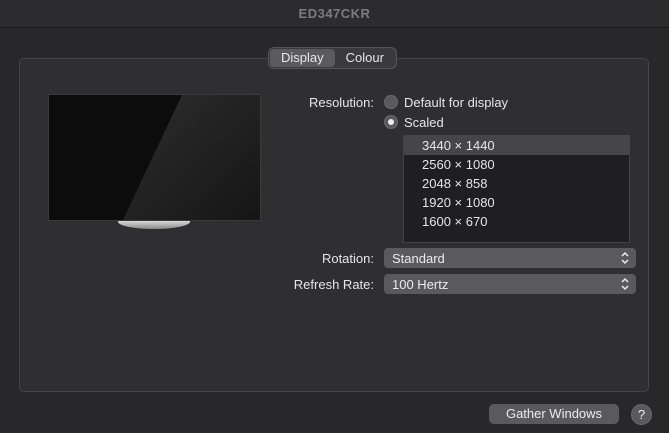 This screenshot has width=669, height=433. I want to click on tab-display: Display, so click(302, 58).